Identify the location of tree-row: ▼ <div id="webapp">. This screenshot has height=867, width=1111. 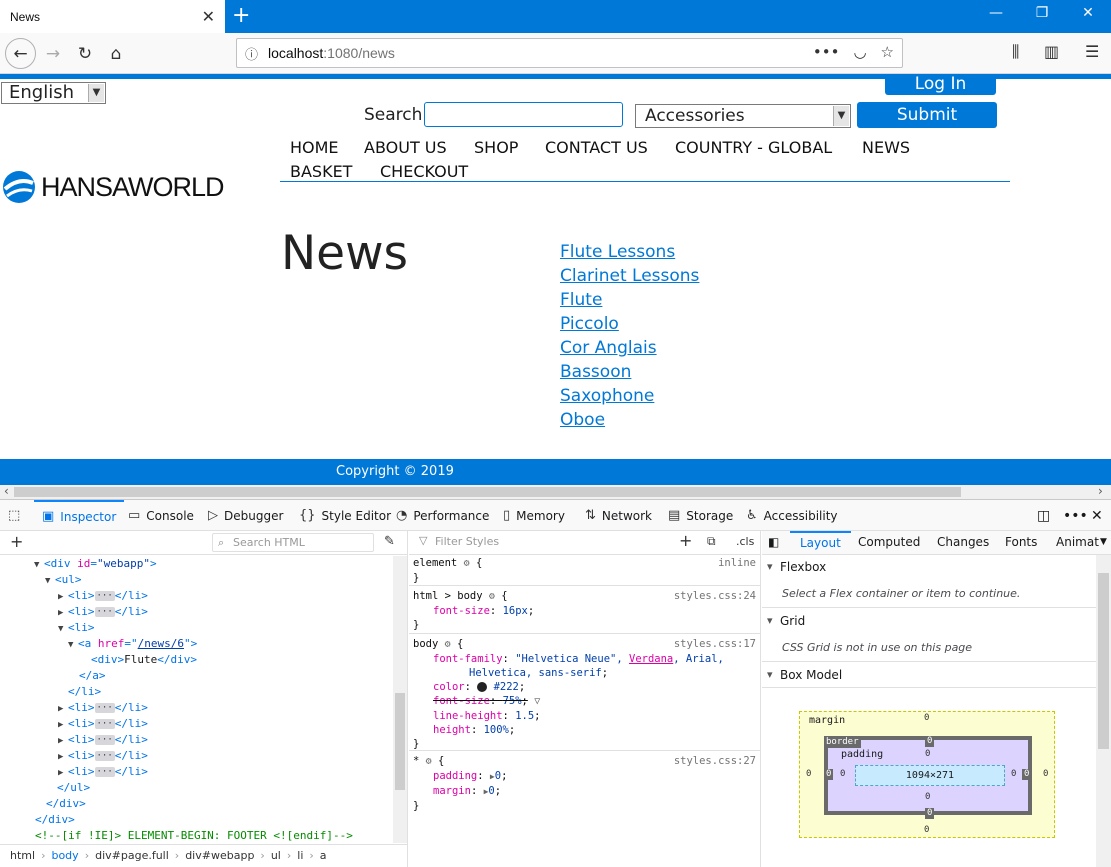
(95, 564).